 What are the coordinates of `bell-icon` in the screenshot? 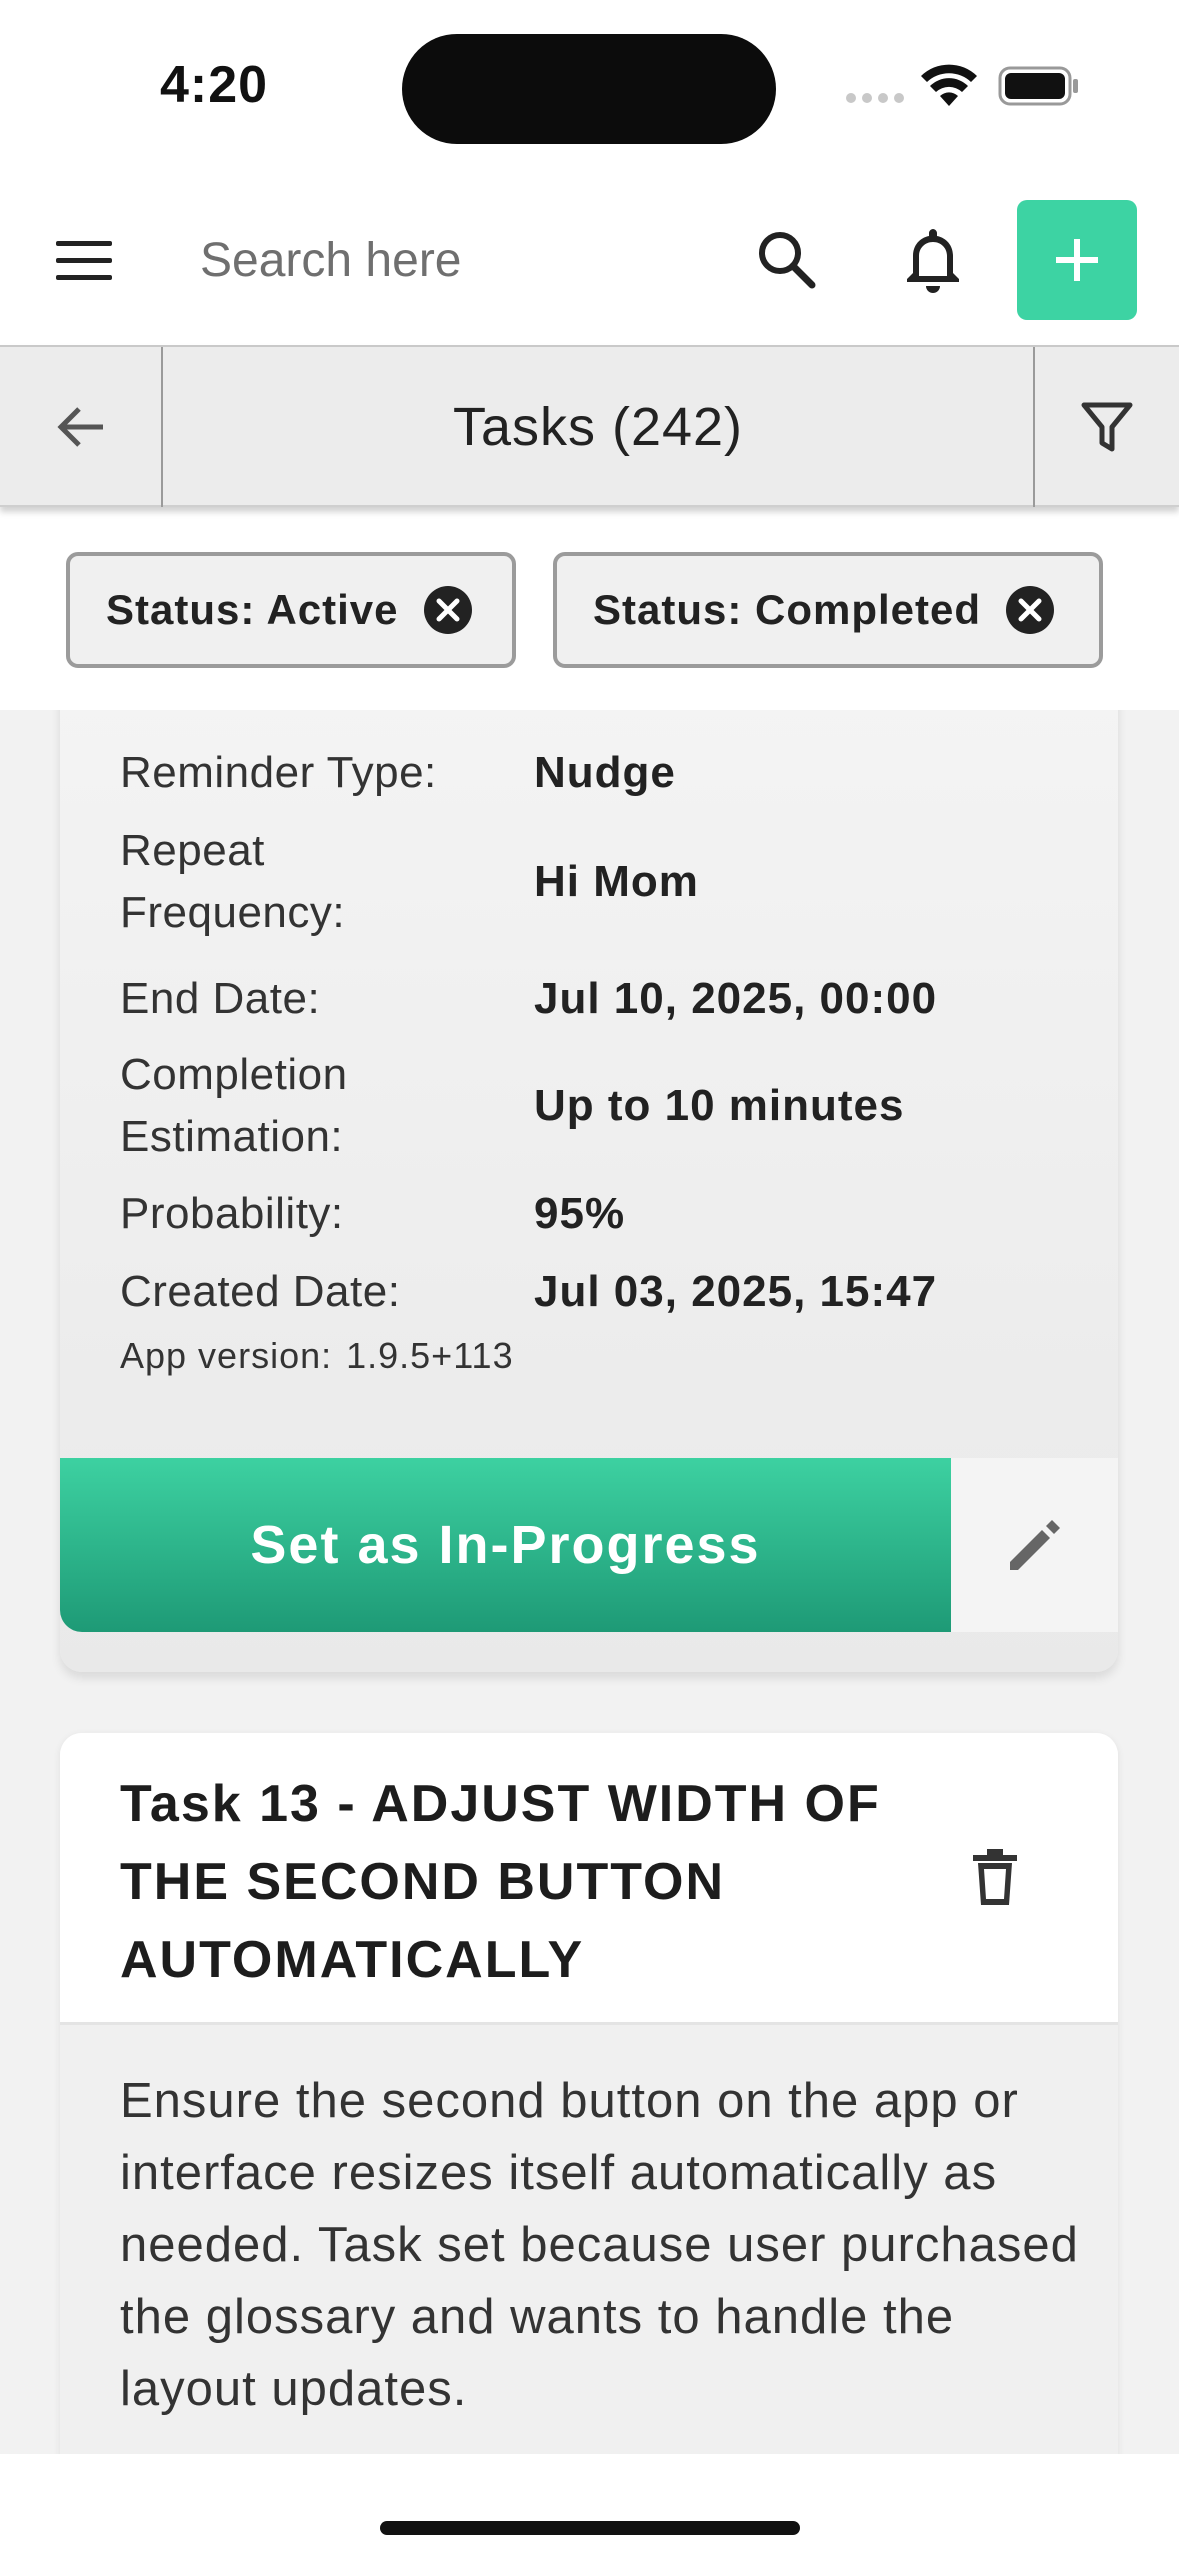 It's located at (933, 261).